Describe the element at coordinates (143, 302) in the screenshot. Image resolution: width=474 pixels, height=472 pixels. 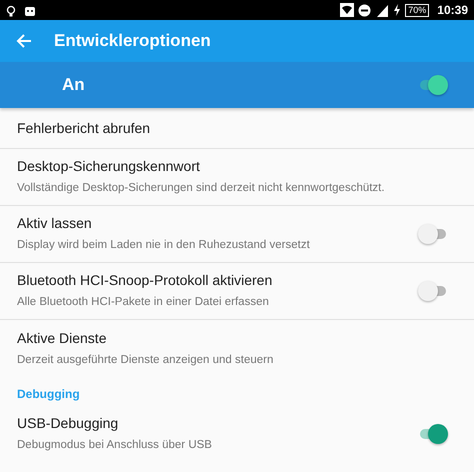
I see `setting-summary: Alle Bluetooth HCI-Pakete in einer Datei erfassen` at that location.